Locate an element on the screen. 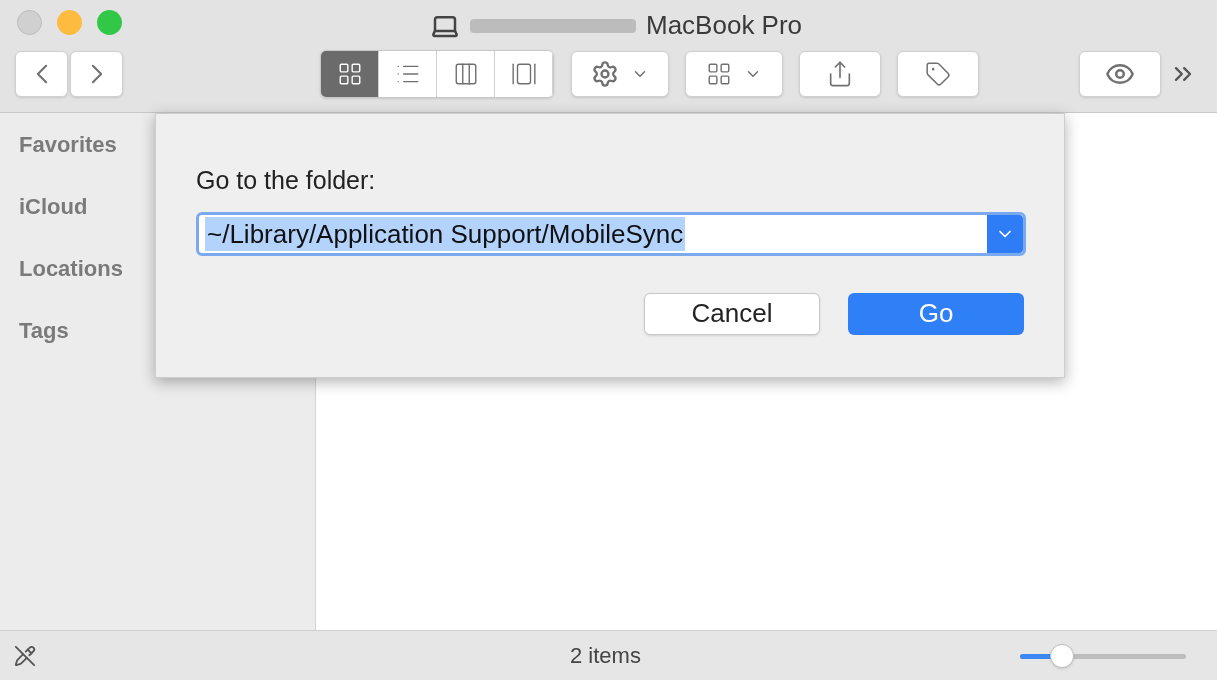  quick-look-button is located at coordinates (1120, 74).